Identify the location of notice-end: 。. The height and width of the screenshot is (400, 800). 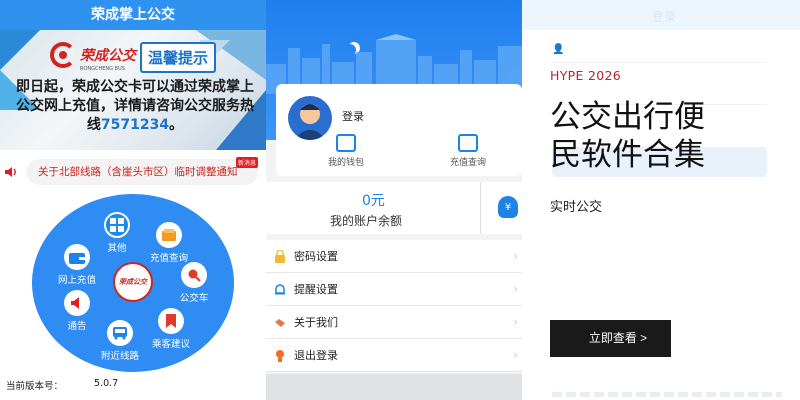
(176, 125).